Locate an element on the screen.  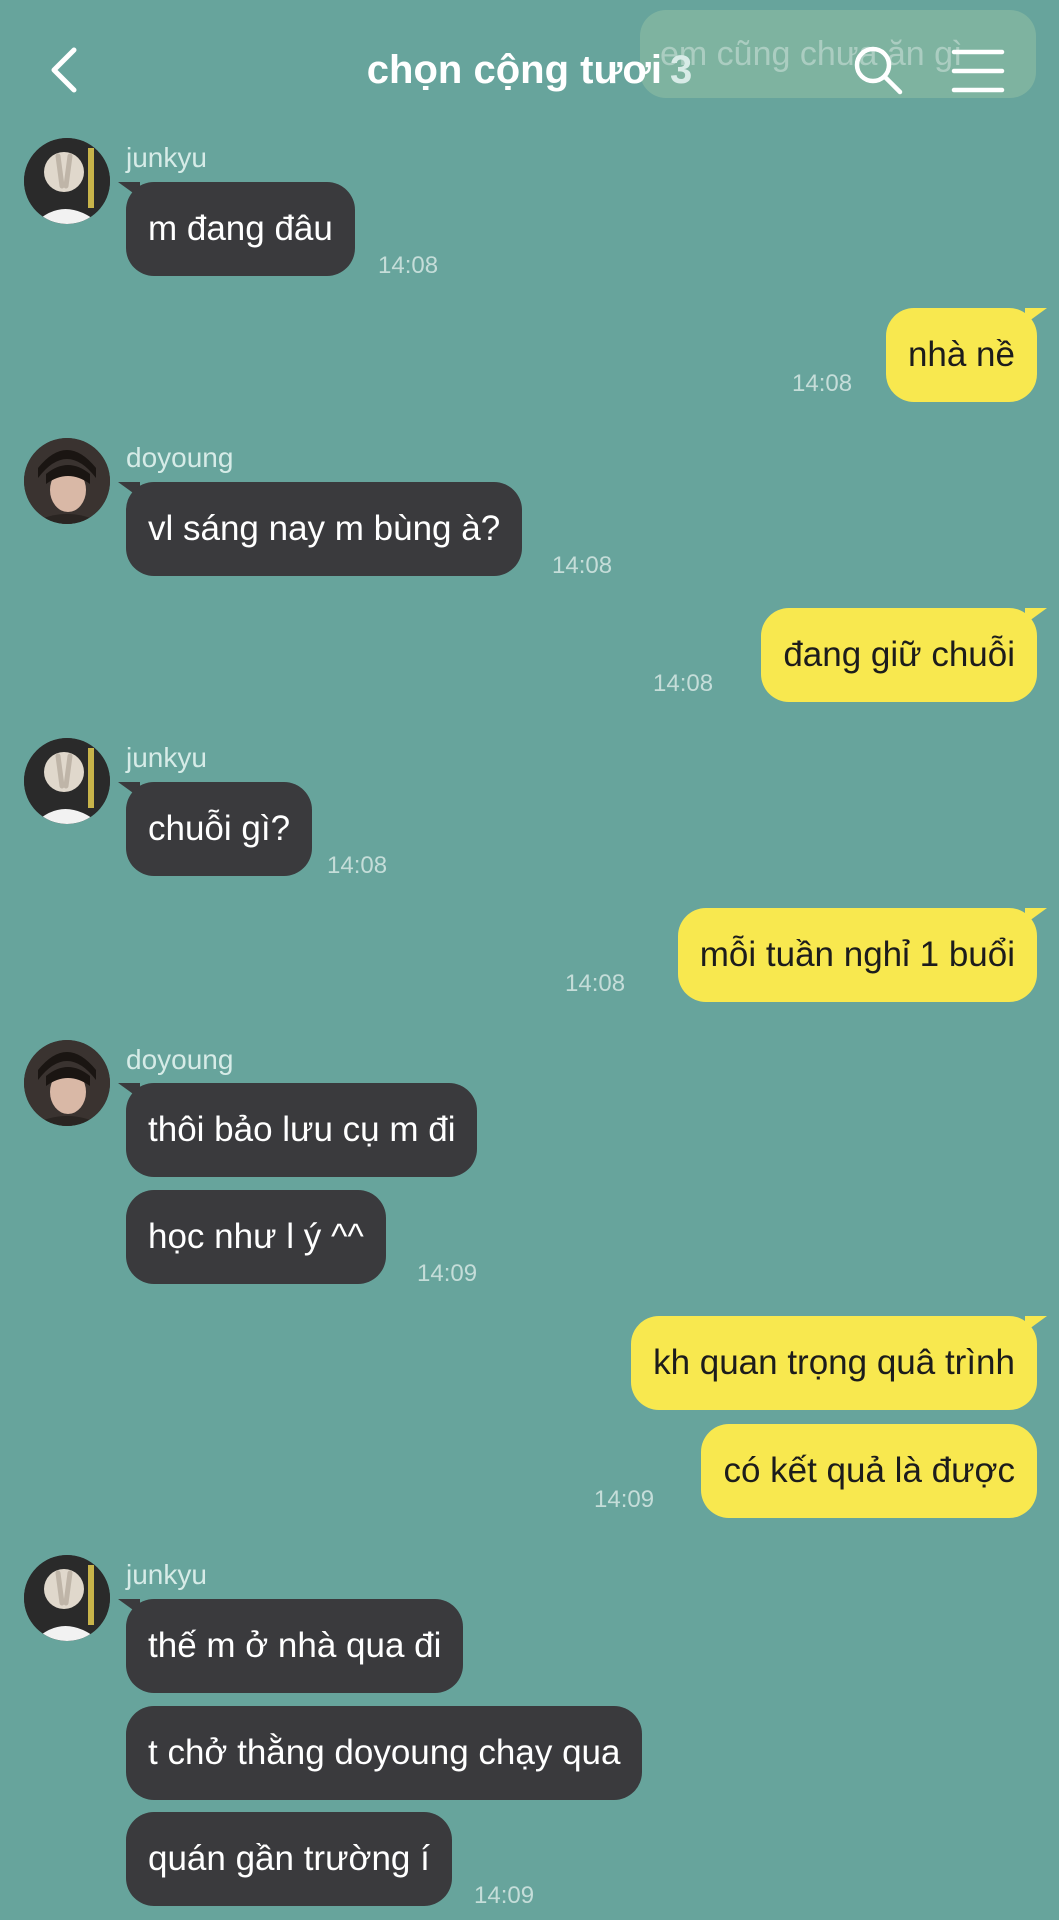
member-count: 3 is located at coordinates (681, 70).